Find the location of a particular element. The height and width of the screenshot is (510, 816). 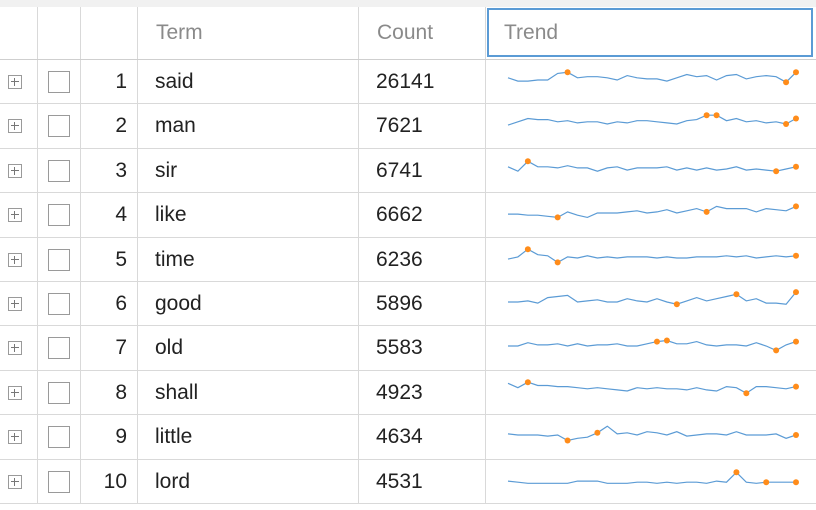

index-cell: 3 is located at coordinates (109, 170).